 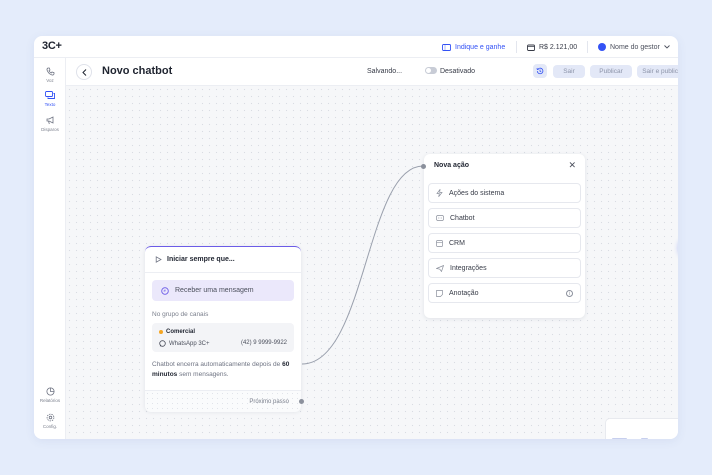 I want to click on action-item-crm: CRM, so click(x=504, y=243).